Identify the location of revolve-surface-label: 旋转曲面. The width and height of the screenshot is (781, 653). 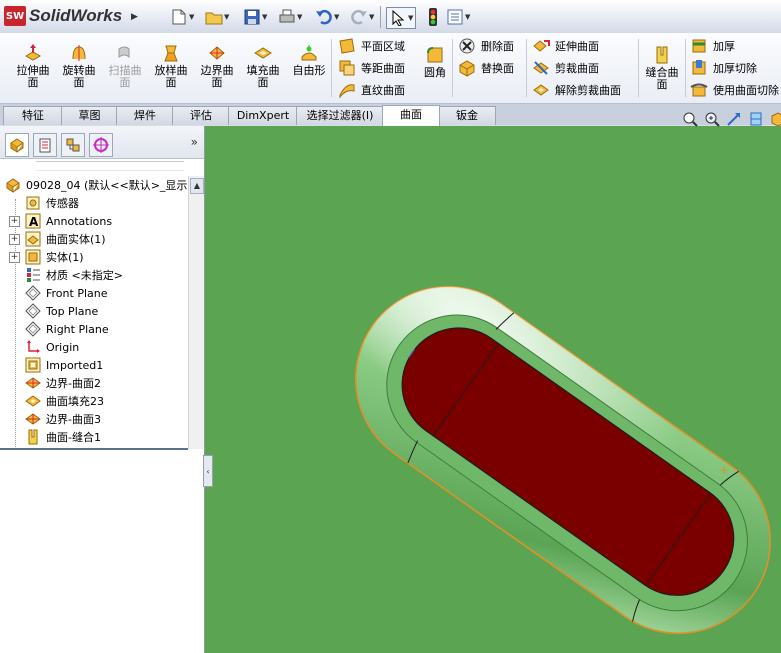
(79, 76).